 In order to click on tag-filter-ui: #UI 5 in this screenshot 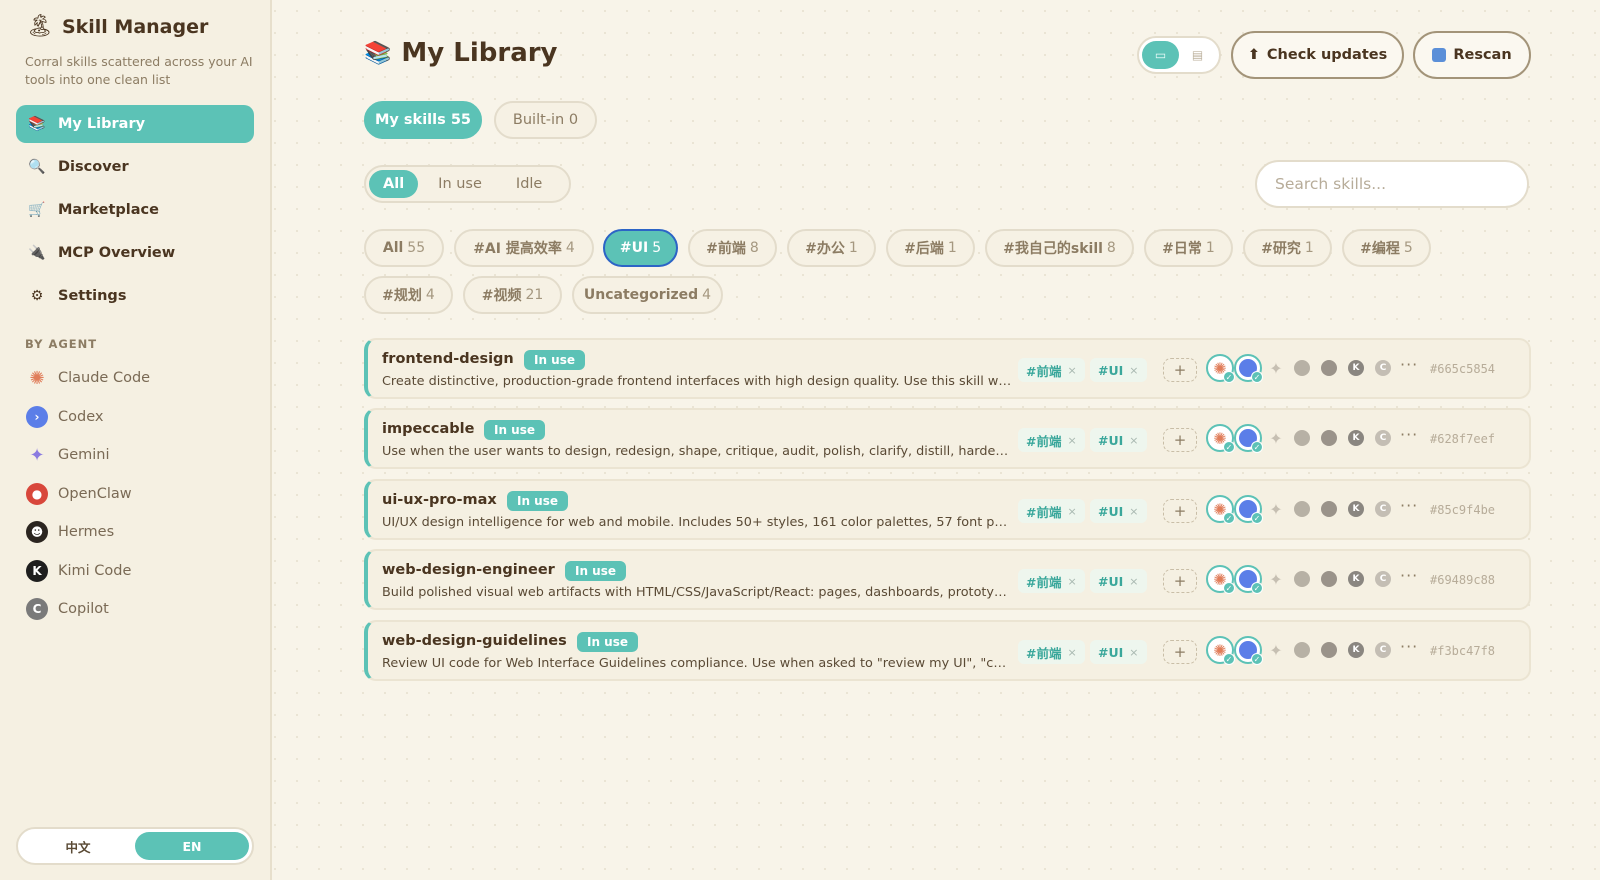, I will do `click(640, 248)`.